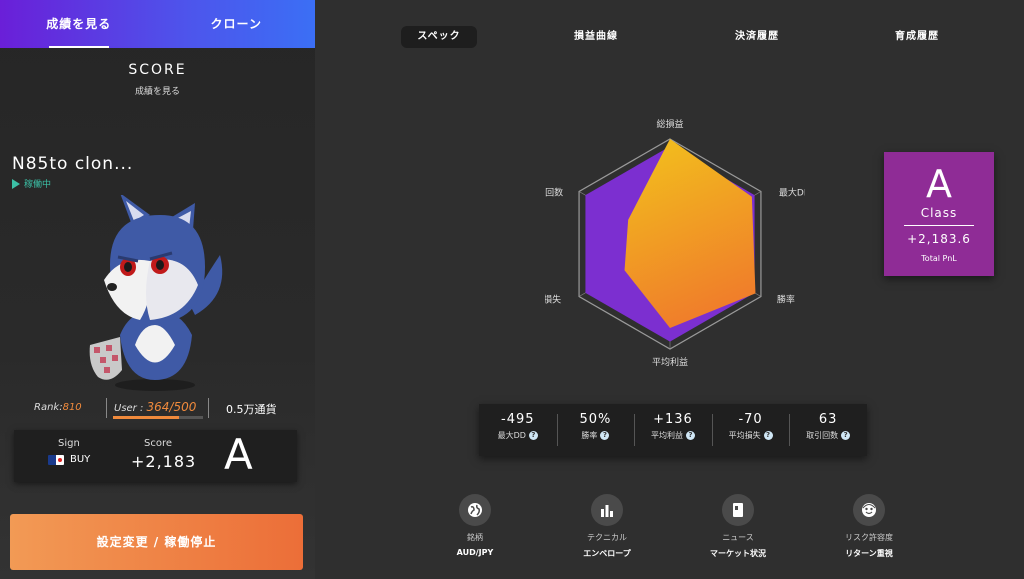 The image size is (1024, 579). What do you see at coordinates (475, 537) in the screenshot?
I see `info-label: 銘柄` at bounding box center [475, 537].